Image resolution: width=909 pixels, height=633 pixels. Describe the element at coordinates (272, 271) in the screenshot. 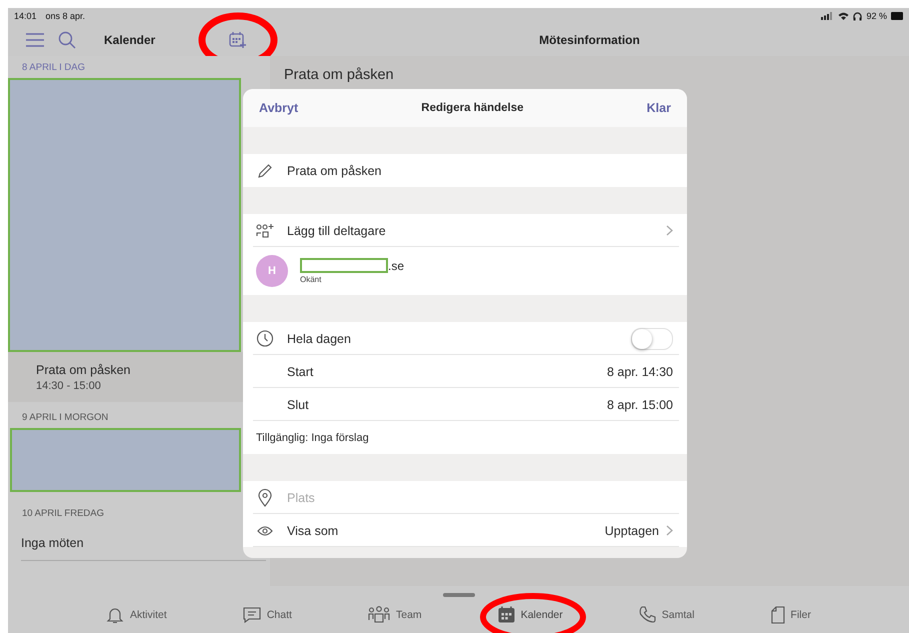

I see `avatar: H` at that location.